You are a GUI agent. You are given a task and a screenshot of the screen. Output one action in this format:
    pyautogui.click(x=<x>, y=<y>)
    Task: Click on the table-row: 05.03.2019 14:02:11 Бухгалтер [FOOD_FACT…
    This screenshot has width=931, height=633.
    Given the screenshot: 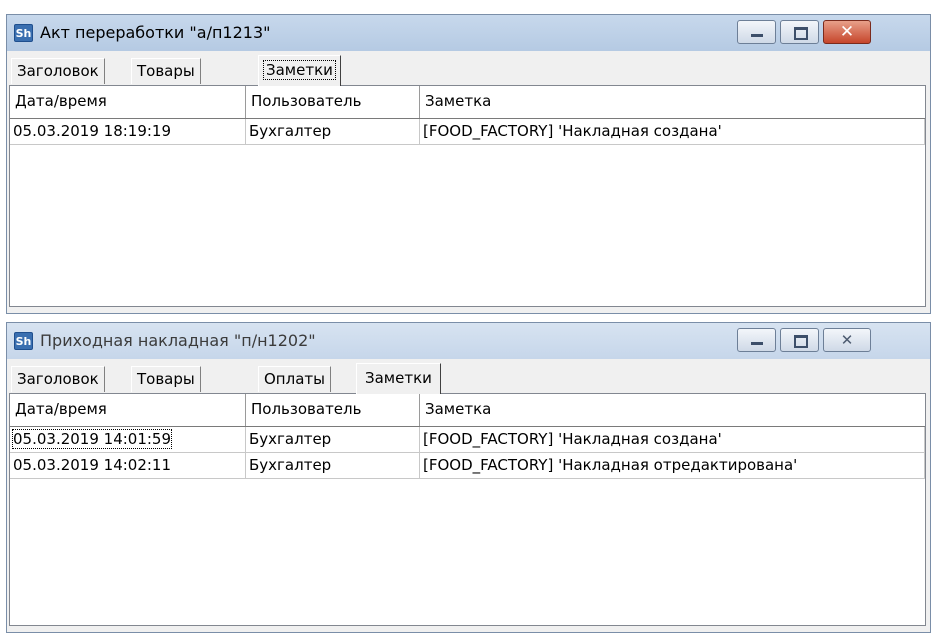 What is the action you would take?
    pyautogui.click(x=467, y=466)
    